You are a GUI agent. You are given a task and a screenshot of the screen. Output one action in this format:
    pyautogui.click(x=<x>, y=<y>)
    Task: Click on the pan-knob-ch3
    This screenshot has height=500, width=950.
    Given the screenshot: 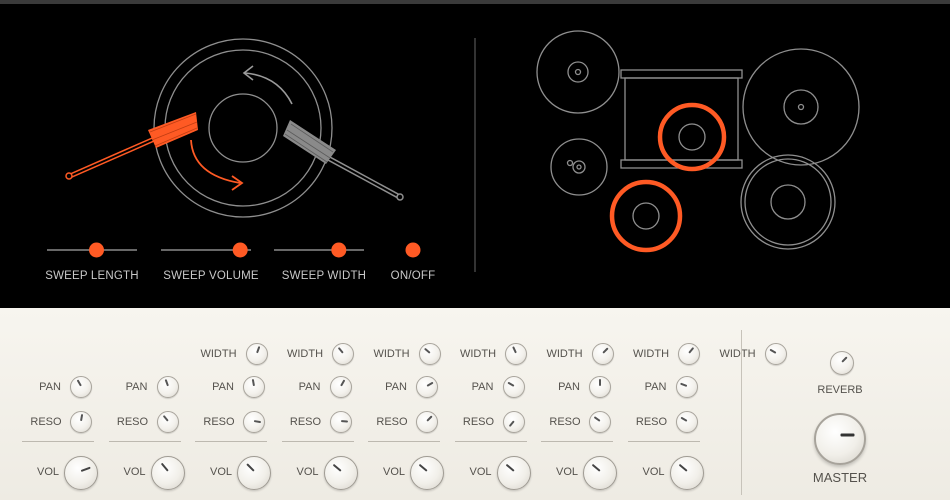 What is the action you would take?
    pyautogui.click(x=254, y=387)
    